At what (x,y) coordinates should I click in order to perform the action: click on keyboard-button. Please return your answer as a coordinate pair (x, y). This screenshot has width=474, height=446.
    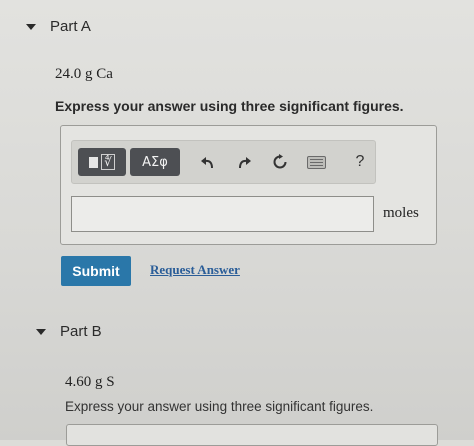
    Looking at the image, I should click on (316, 162).